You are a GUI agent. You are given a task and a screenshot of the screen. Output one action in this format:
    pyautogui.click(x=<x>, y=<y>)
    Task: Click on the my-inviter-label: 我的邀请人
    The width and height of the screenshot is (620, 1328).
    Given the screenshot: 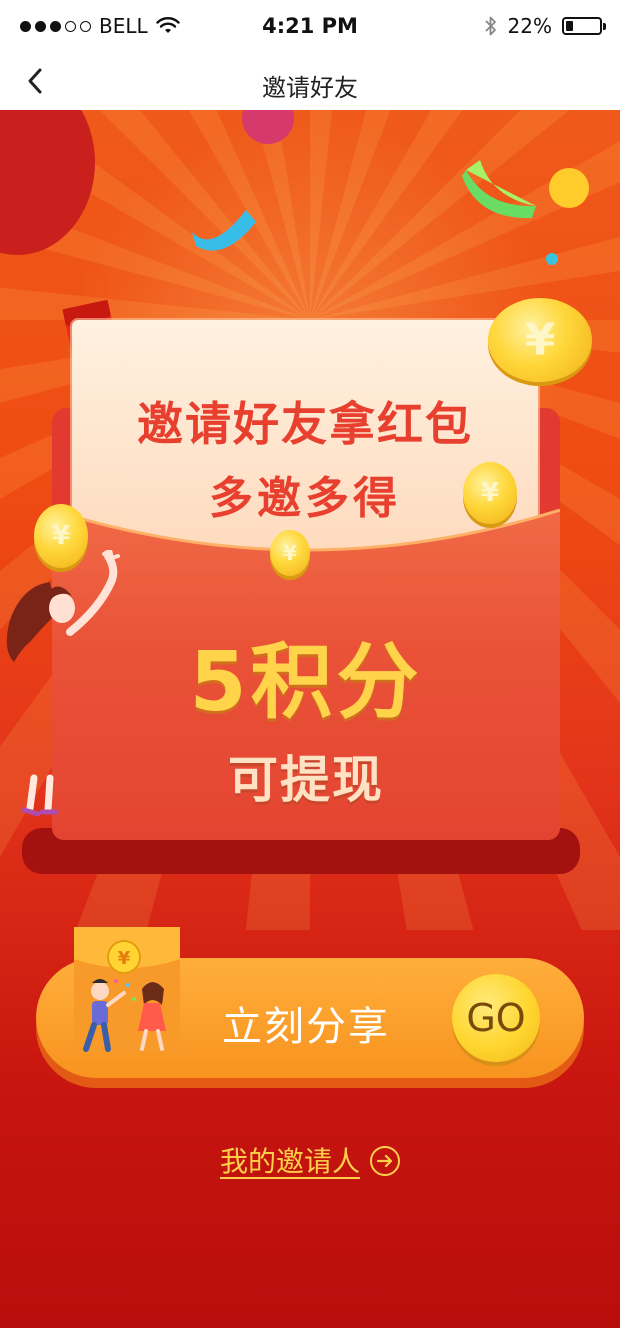 What is the action you would take?
    pyautogui.click(x=289, y=1161)
    